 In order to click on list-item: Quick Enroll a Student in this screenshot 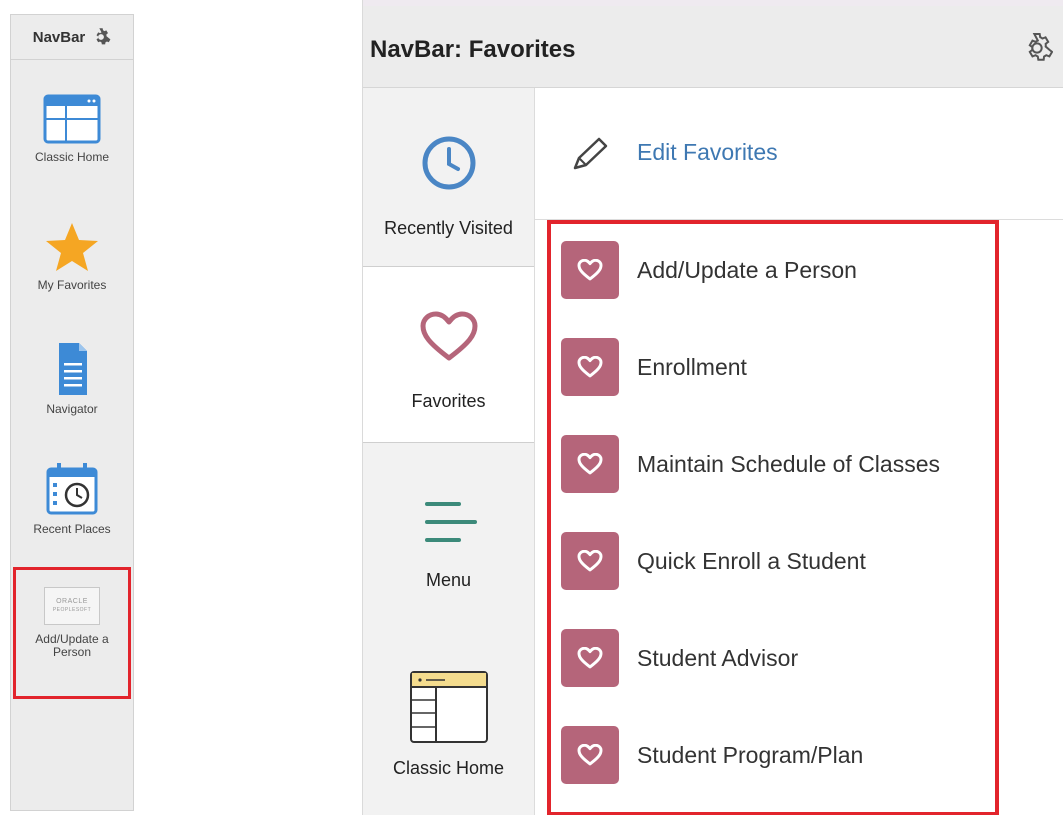, I will do `click(773, 561)`.